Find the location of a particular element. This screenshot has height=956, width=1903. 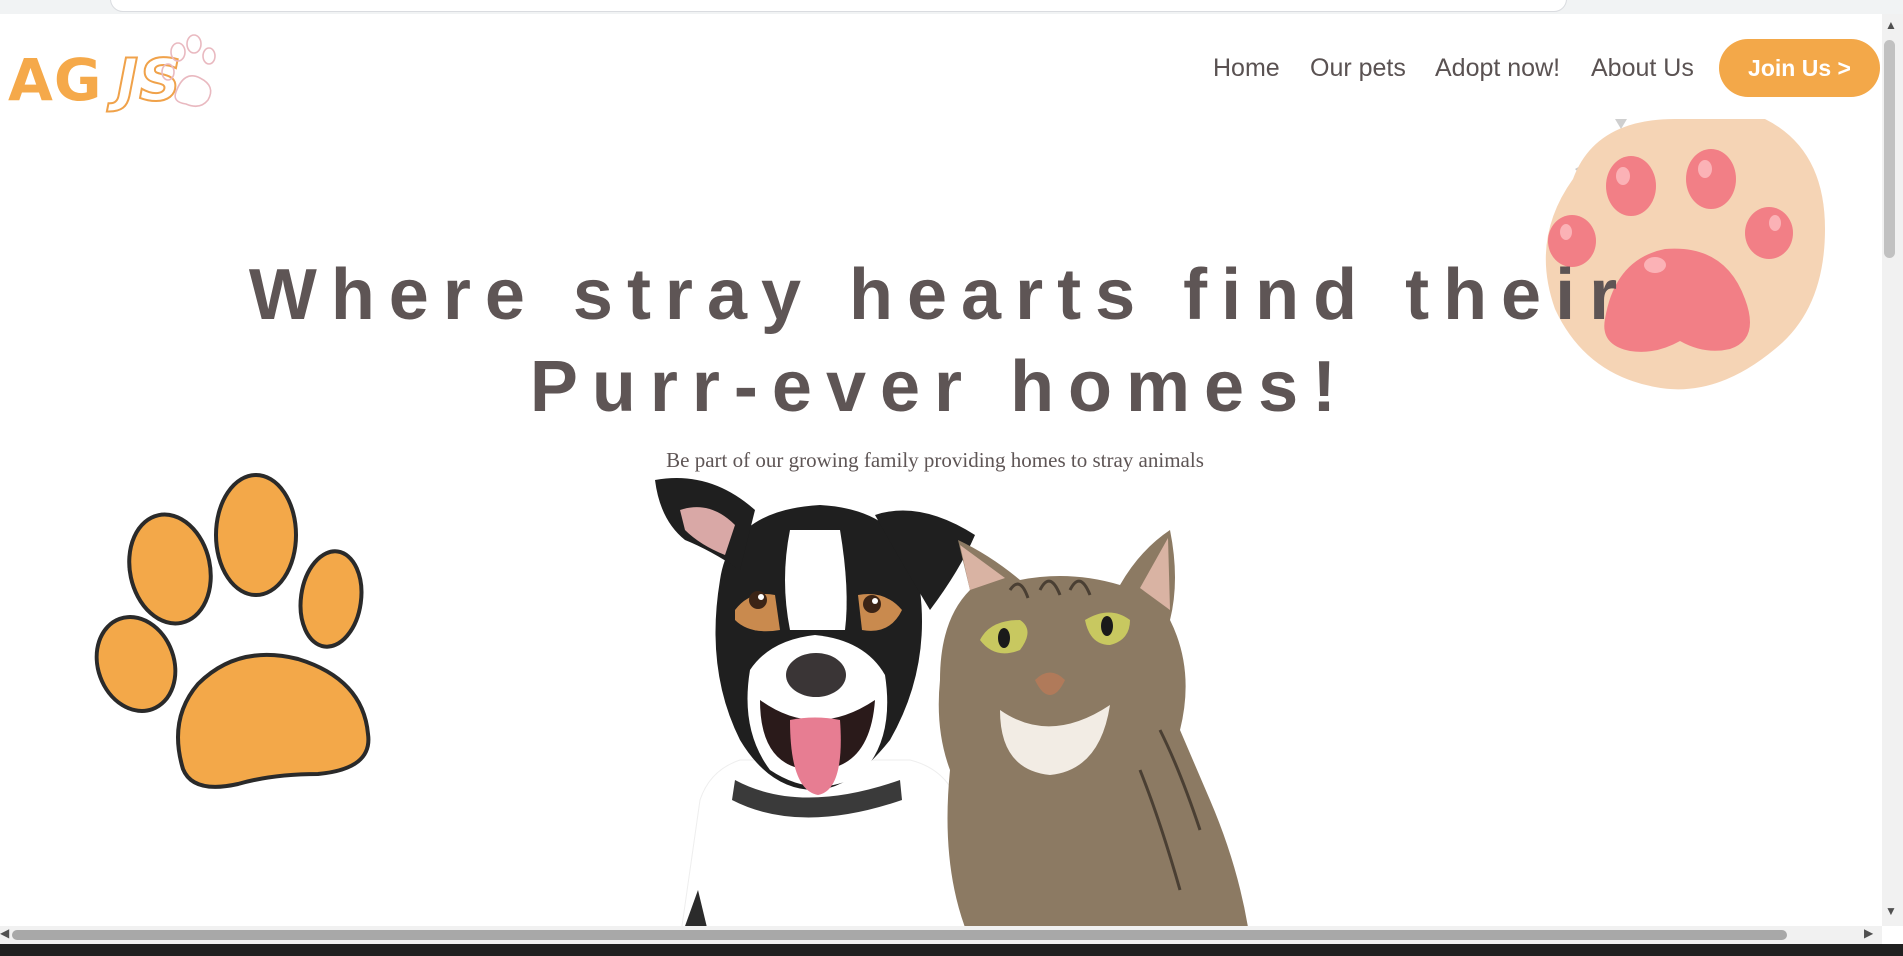

browser-chrome is located at coordinates (951, 7).